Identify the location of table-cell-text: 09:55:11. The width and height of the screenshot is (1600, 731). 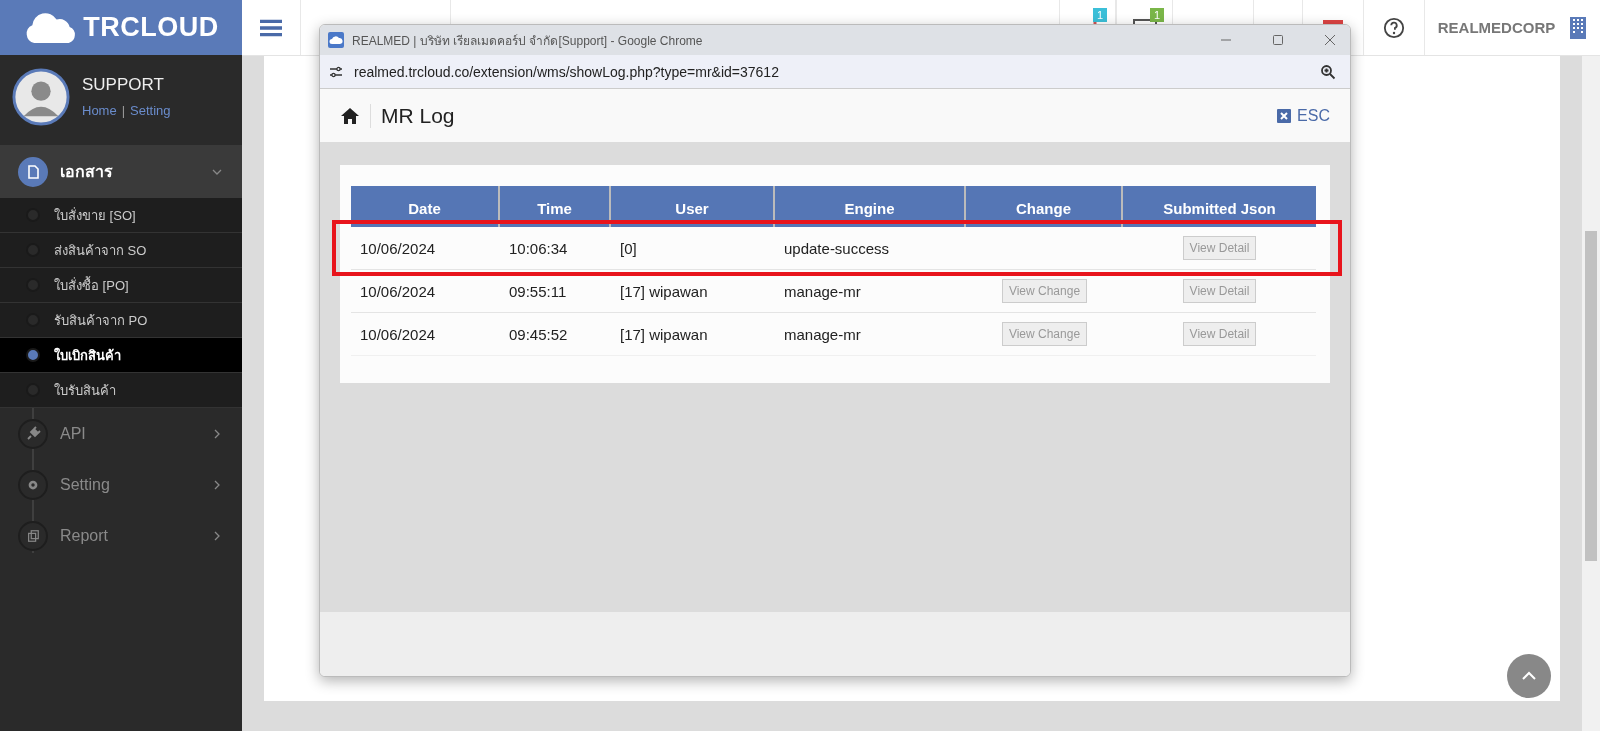
(538, 291).